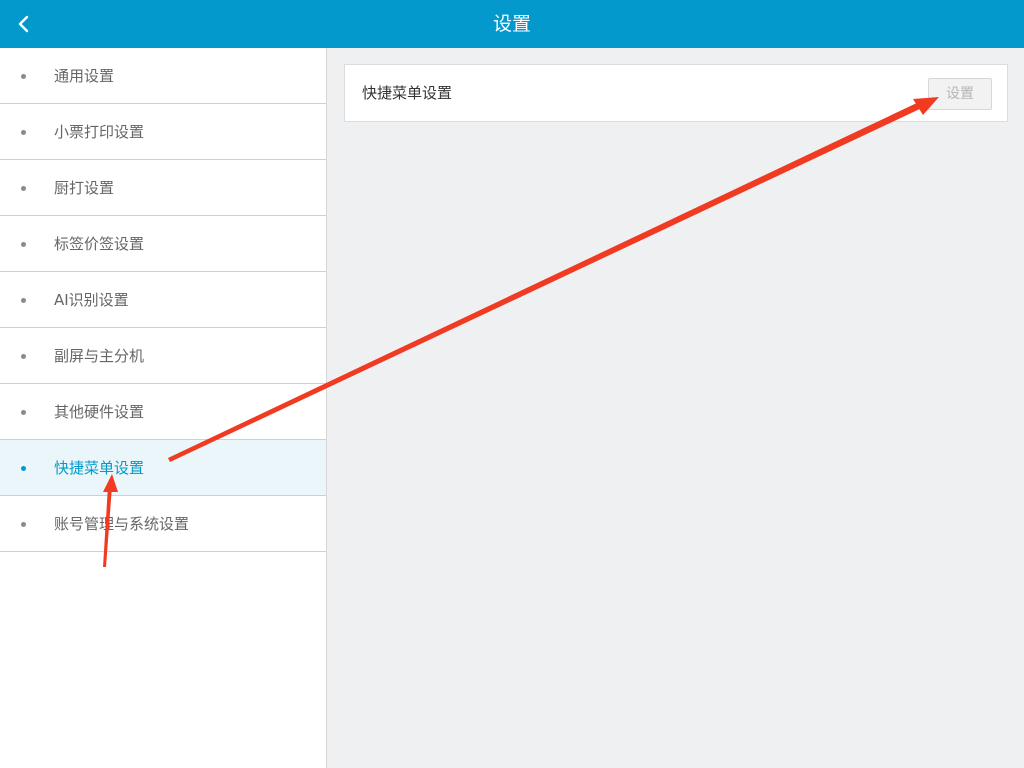  What do you see at coordinates (84, 76) in the screenshot?
I see `sidebar-item-label: 通用设置` at bounding box center [84, 76].